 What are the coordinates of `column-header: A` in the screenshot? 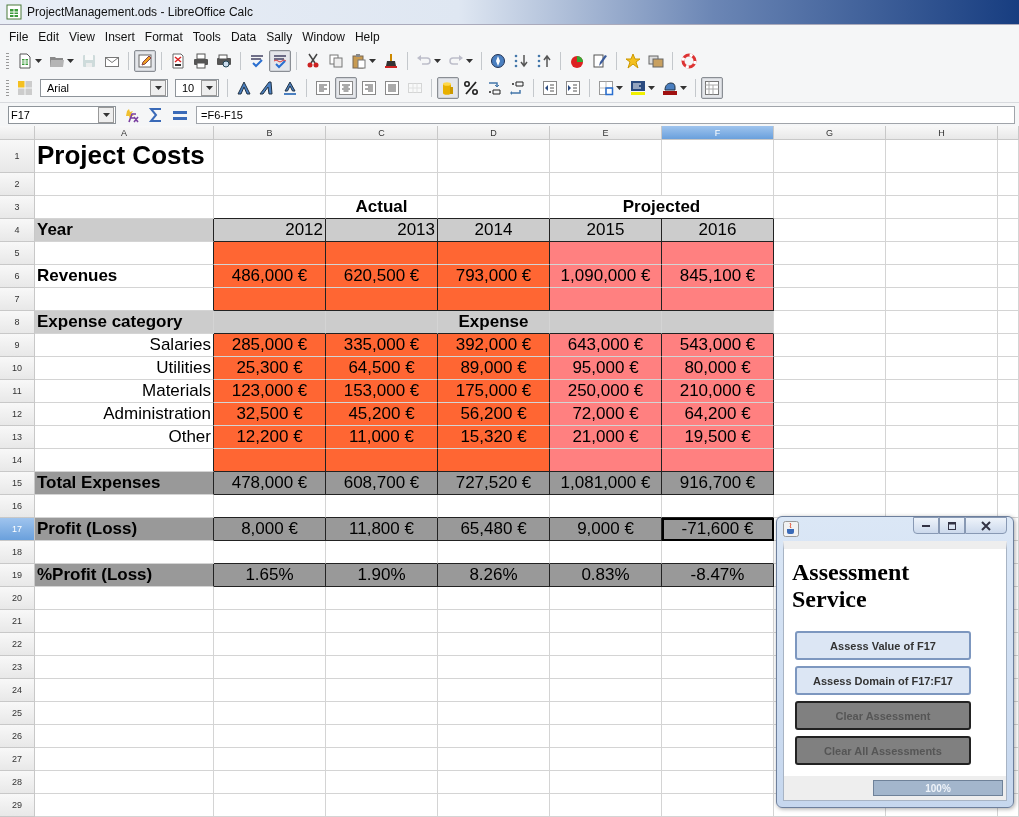 It's located at (124, 133).